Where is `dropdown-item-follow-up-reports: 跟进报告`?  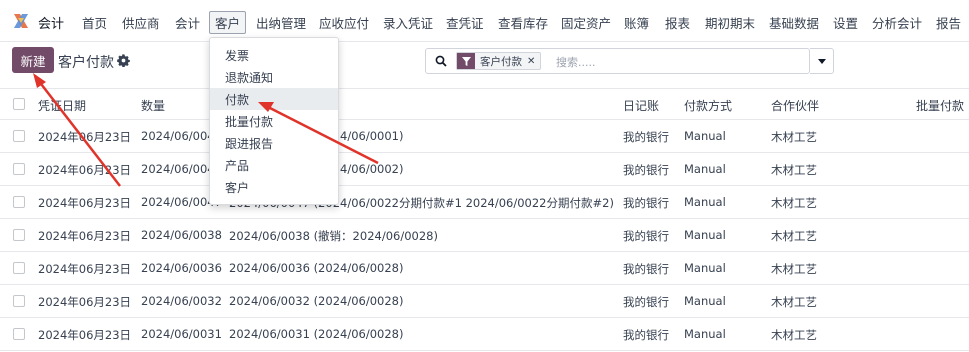
dropdown-item-follow-up-reports: 跟进报告 is located at coordinates (274, 143).